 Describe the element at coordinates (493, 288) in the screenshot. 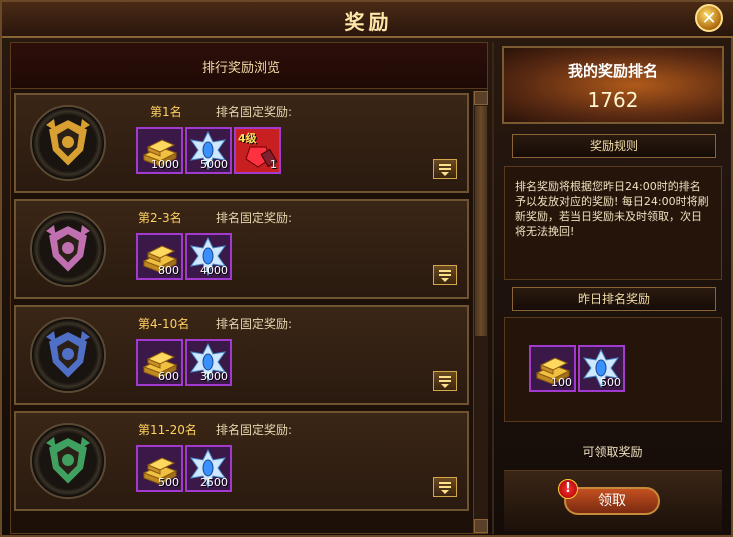

I see `panel-divider` at that location.